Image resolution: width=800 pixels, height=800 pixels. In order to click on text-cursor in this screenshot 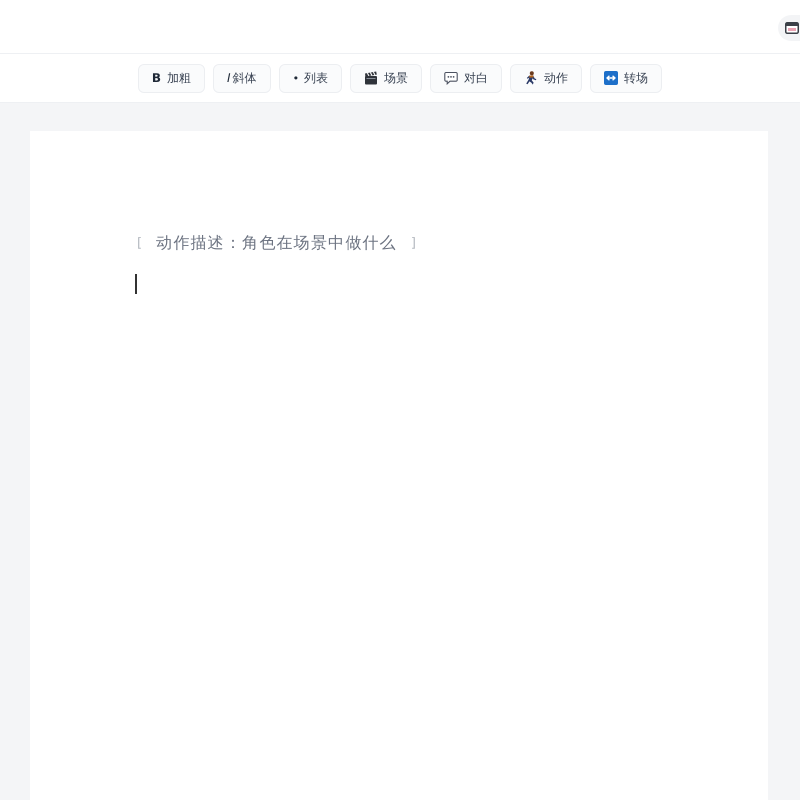, I will do `click(135, 284)`.